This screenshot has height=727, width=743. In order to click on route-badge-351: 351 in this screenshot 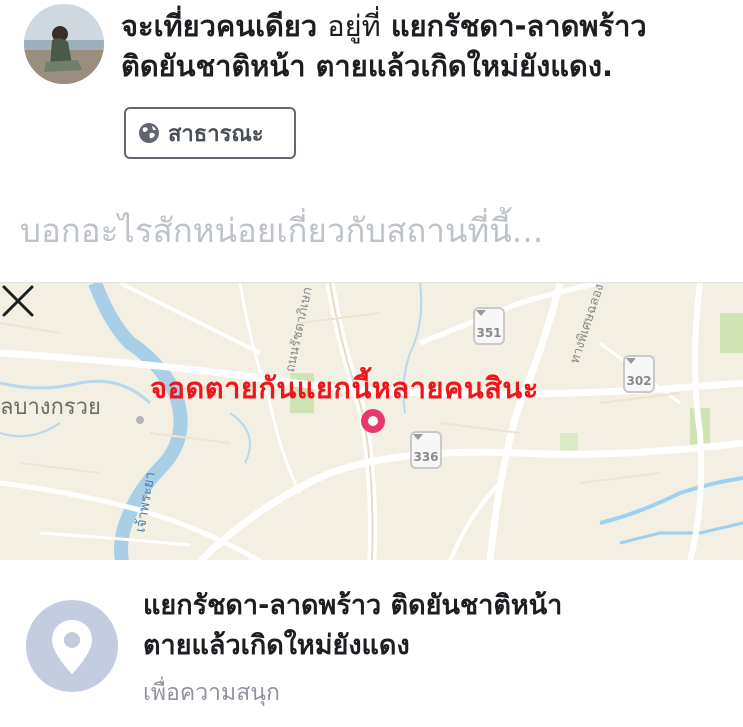, I will do `click(489, 326)`.